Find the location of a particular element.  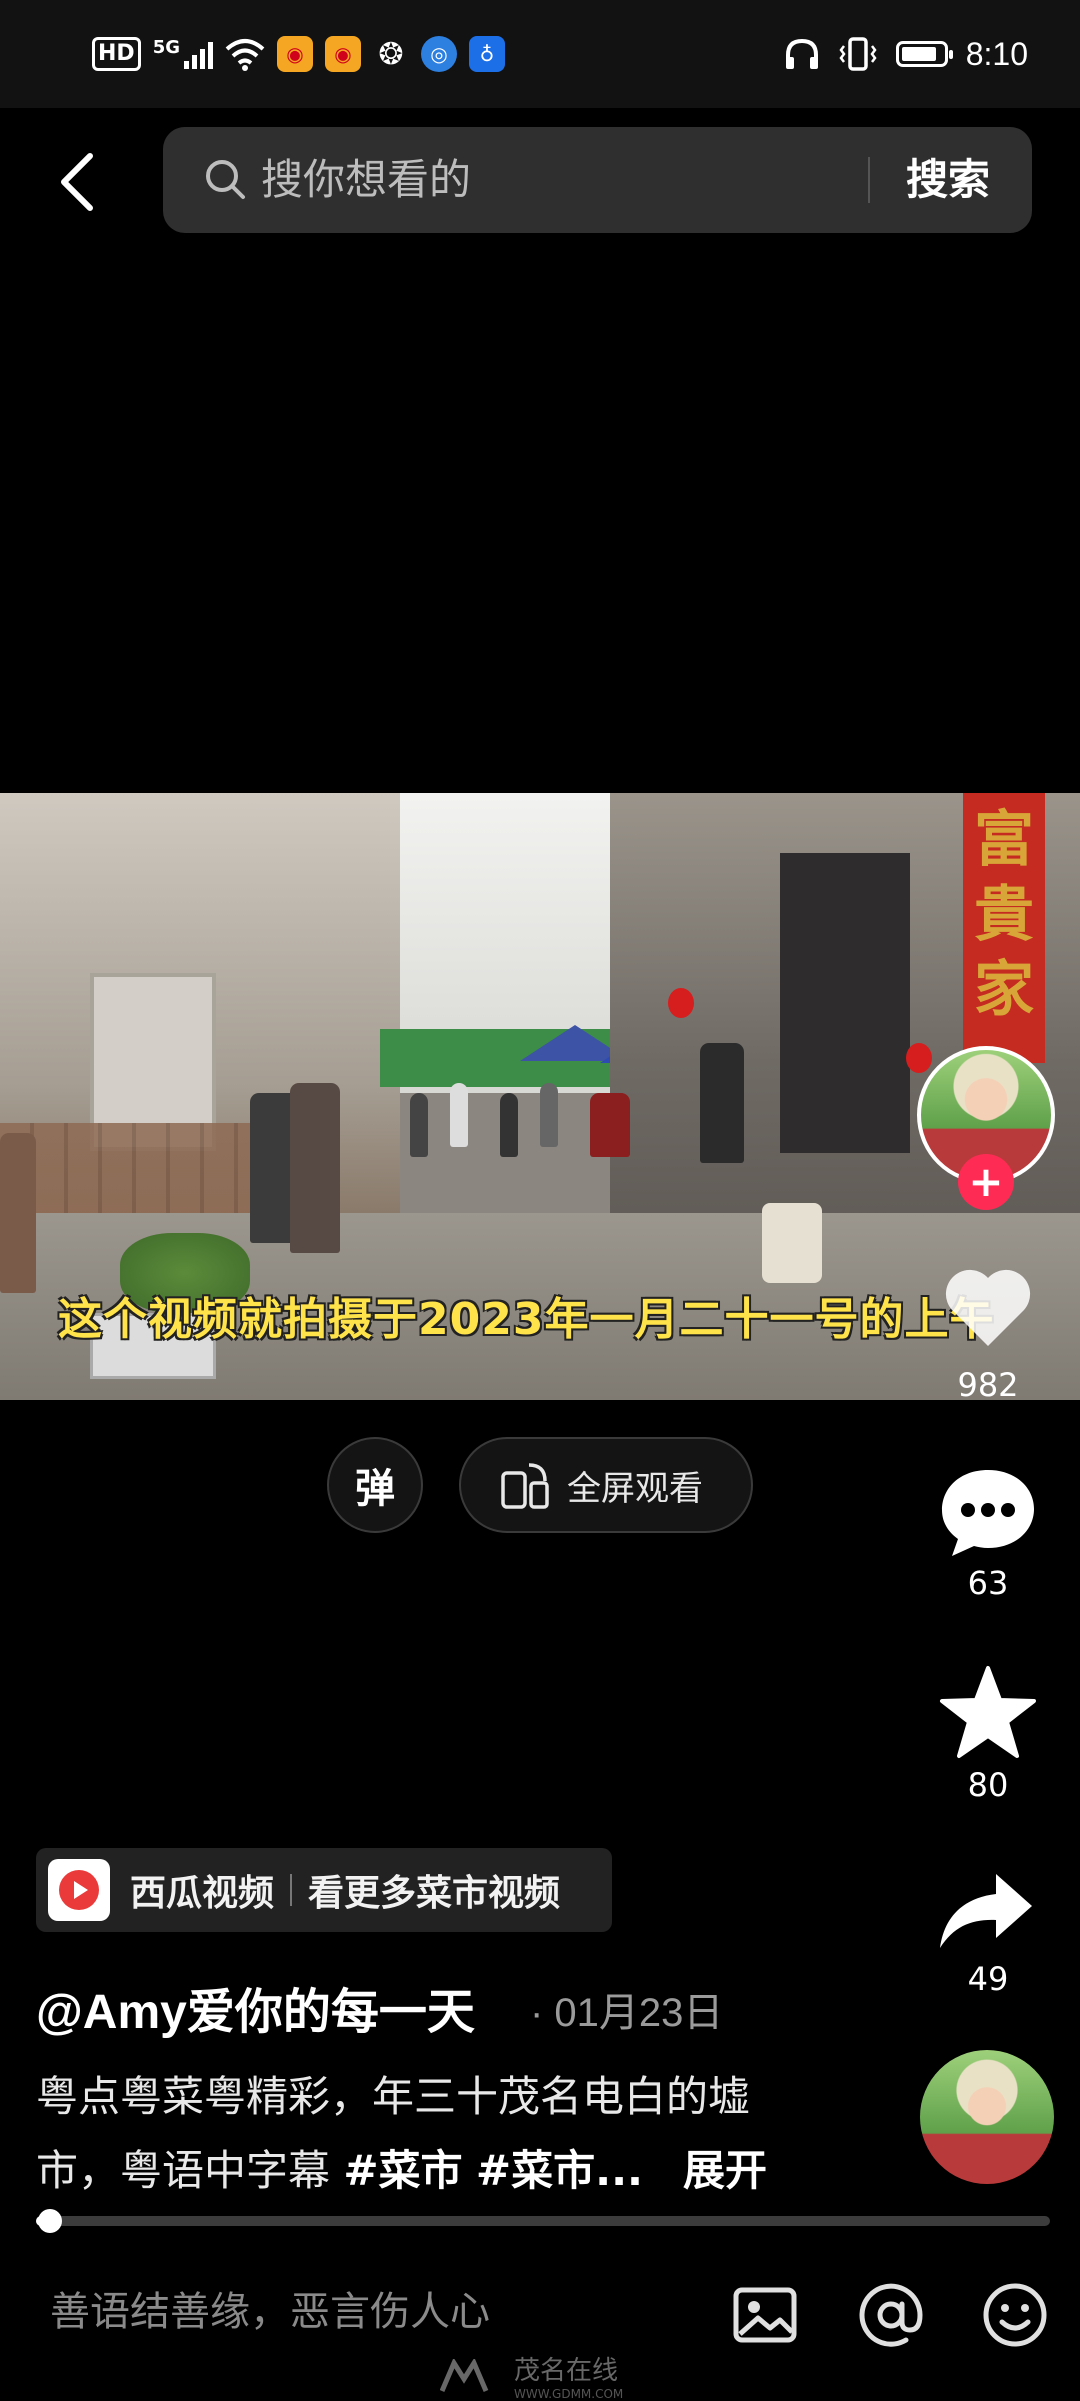

video-scene-couplet: 富貴家 is located at coordinates (1004, 928).